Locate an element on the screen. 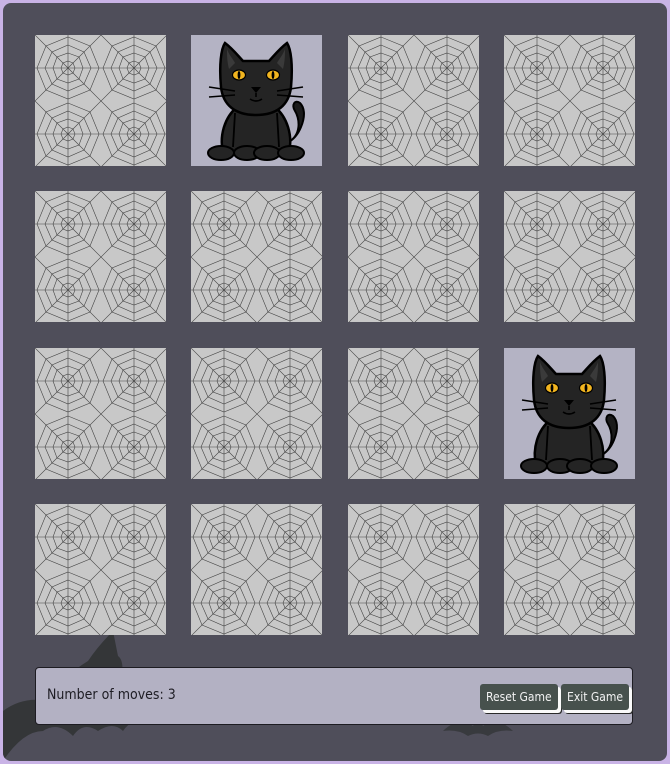  moves-counter: Number of moves: 3 is located at coordinates (111, 695).